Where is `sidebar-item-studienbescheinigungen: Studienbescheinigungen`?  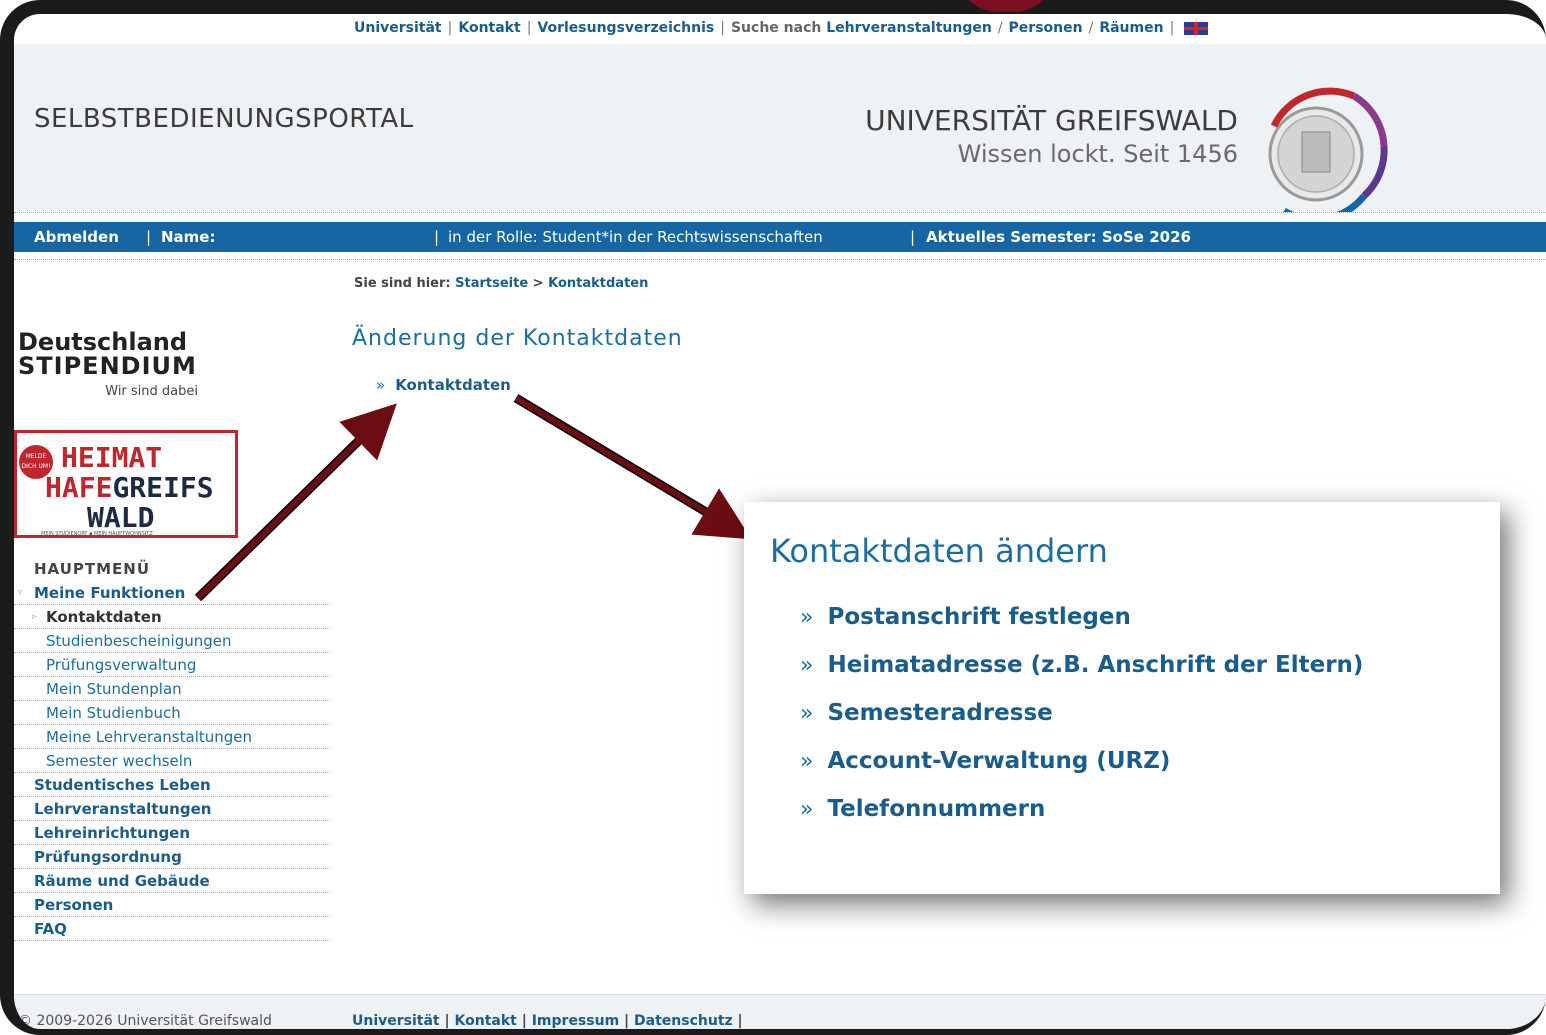 sidebar-item-studienbescheinigungen: Studienbescheinigungen is located at coordinates (172, 641).